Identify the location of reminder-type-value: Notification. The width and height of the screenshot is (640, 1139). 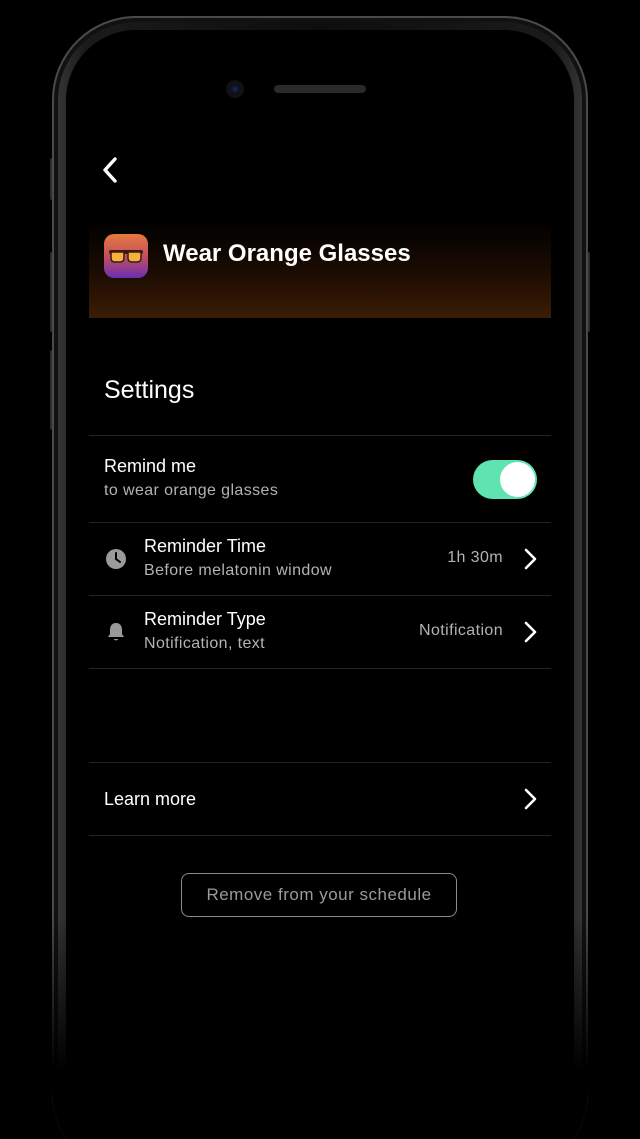
(461, 630).